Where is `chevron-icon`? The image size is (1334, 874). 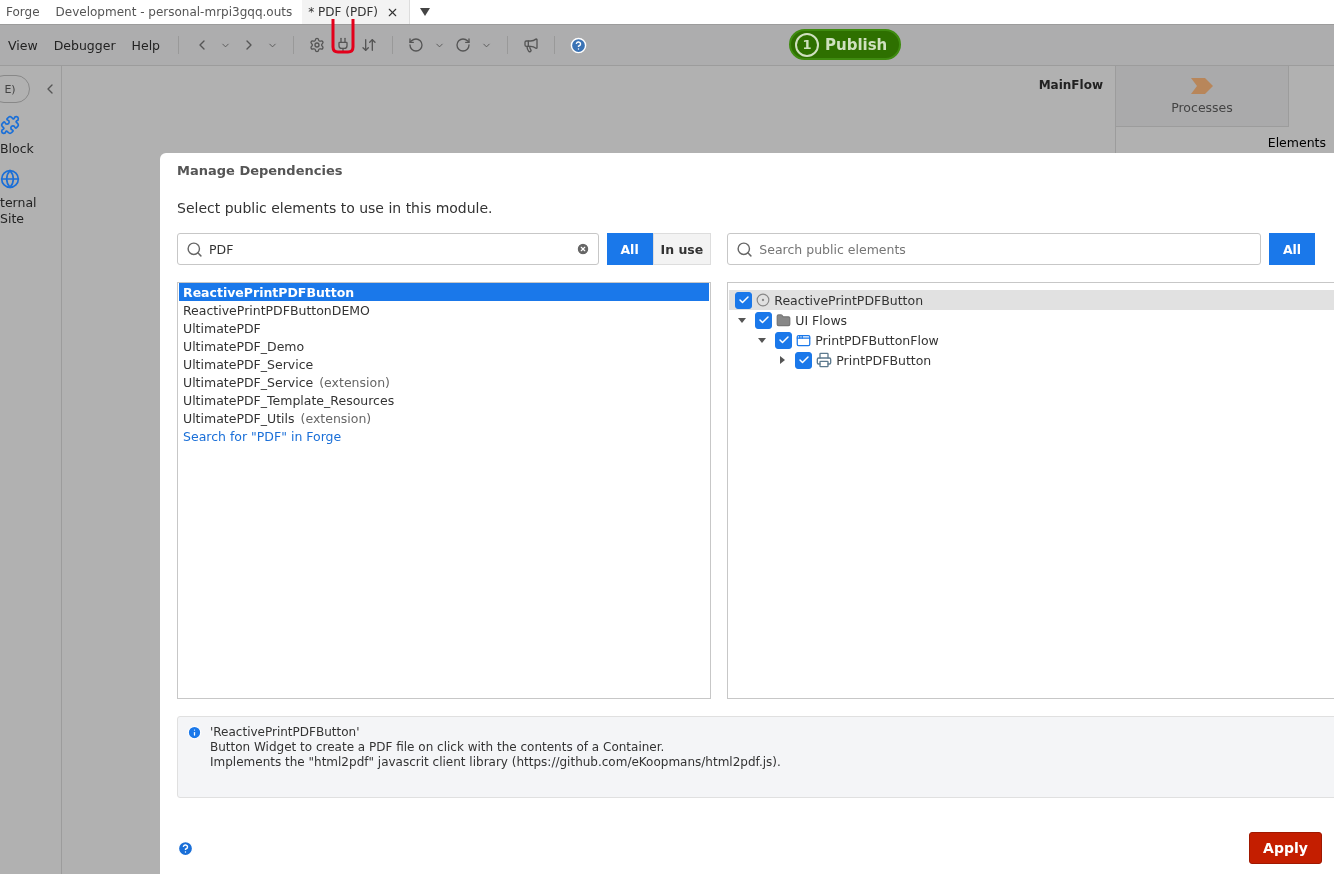
chevron-icon is located at coordinates (1202, 85).